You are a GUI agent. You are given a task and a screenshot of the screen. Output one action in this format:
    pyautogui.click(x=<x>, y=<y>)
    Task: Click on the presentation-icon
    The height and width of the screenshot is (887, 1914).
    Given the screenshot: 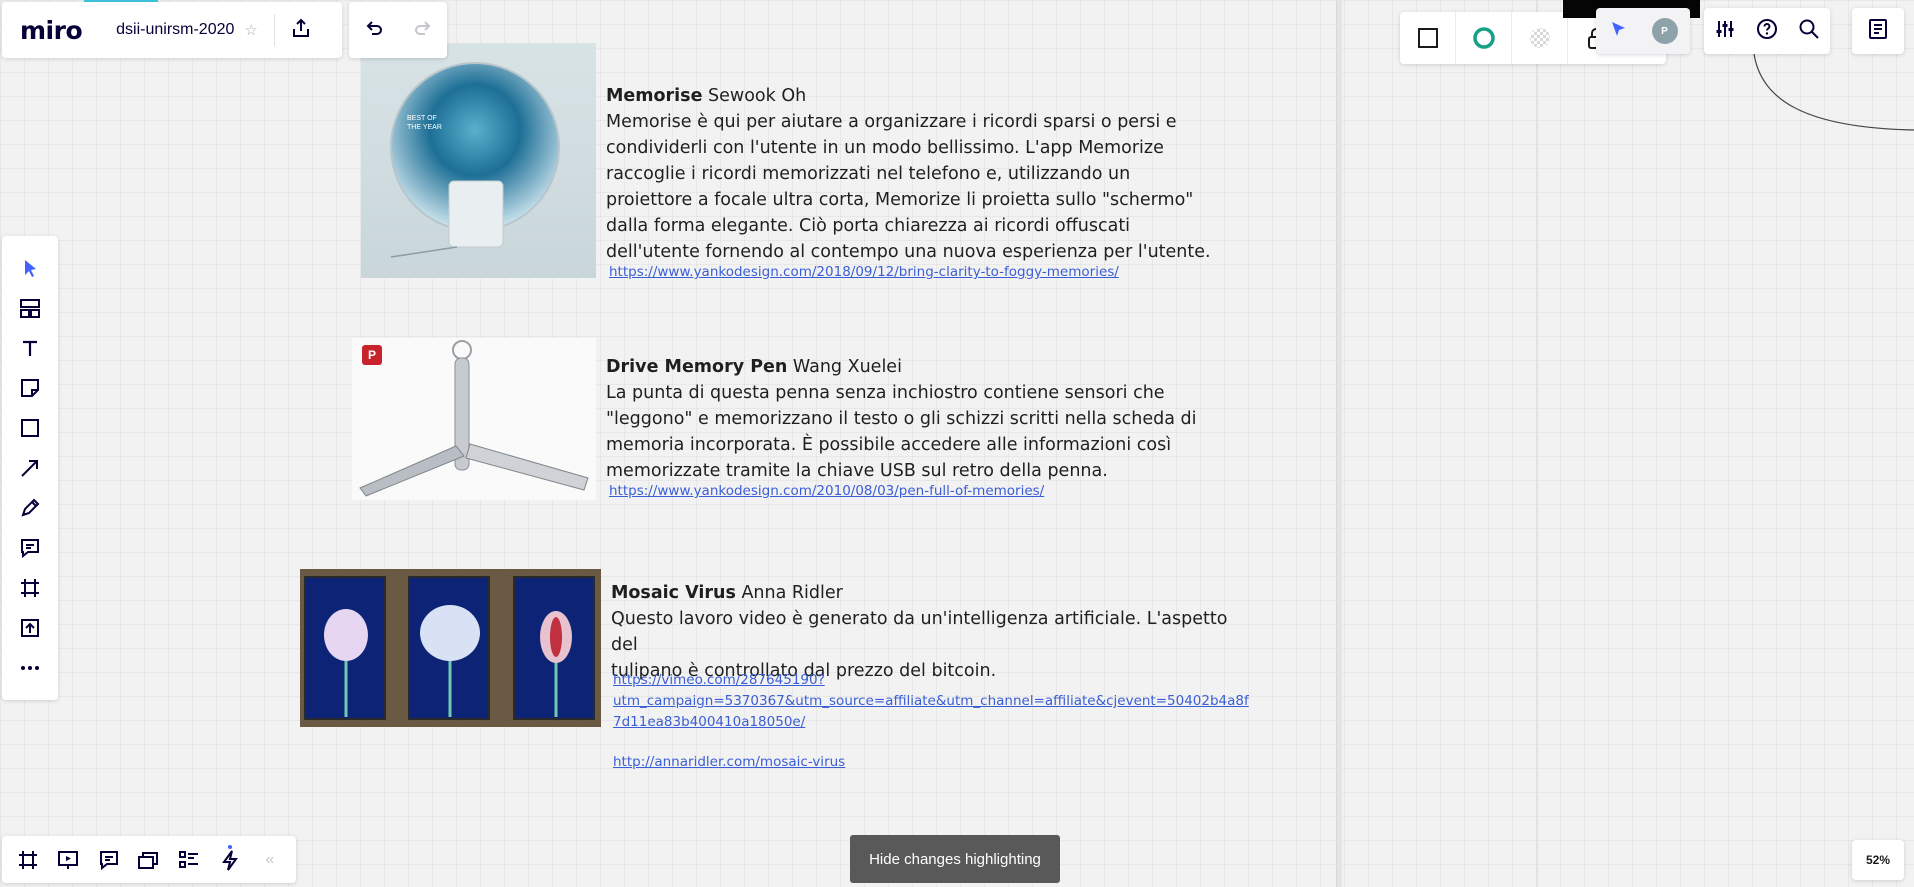 What is the action you would take?
    pyautogui.click(x=68, y=860)
    